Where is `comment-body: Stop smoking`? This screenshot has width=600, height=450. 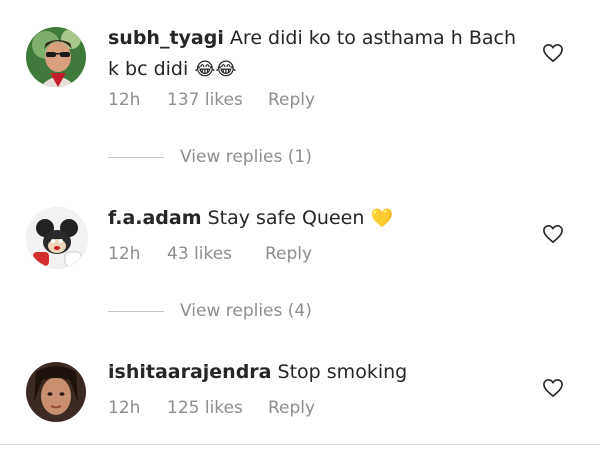 comment-body: Stop smoking is located at coordinates (342, 372).